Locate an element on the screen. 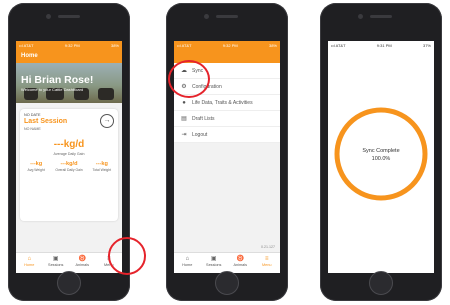 This screenshot has height=305, width=450. session-title: Last Session is located at coordinates (46, 121).